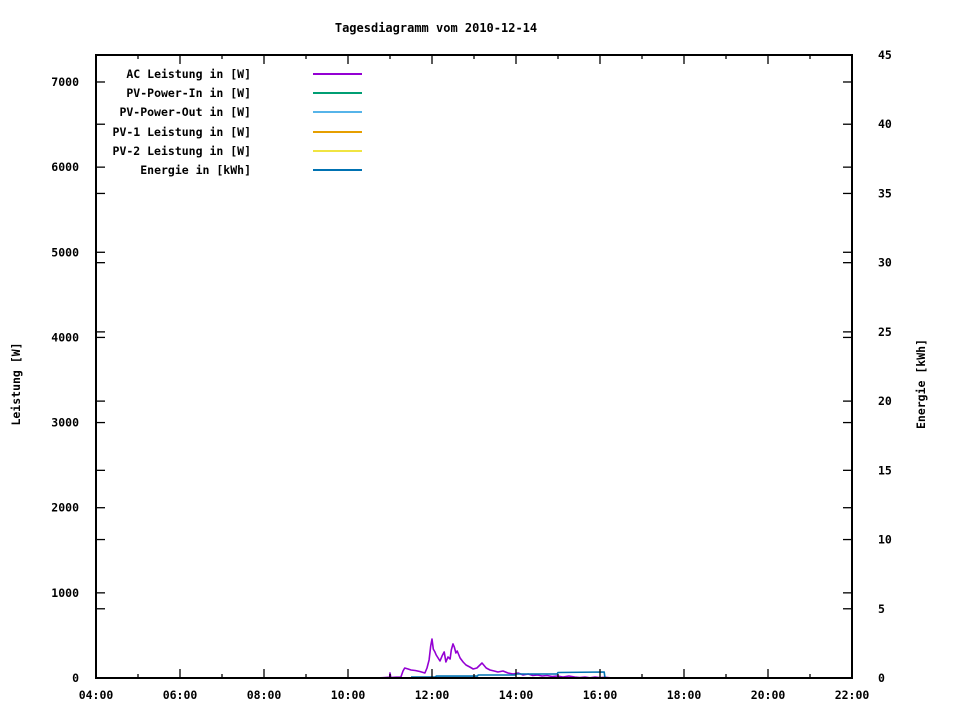 Image resolution: width=960 pixels, height=720 pixels. Describe the element at coordinates (885, 401) in the screenshot. I see `svg-text: 20` at that location.